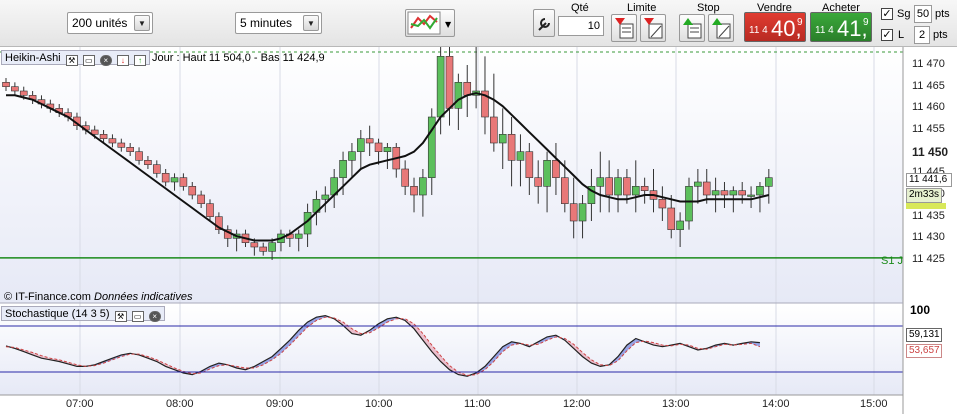 The image size is (957, 414). Describe the element at coordinates (922, 35) in the screenshot. I see `l-input: 2` at that location.